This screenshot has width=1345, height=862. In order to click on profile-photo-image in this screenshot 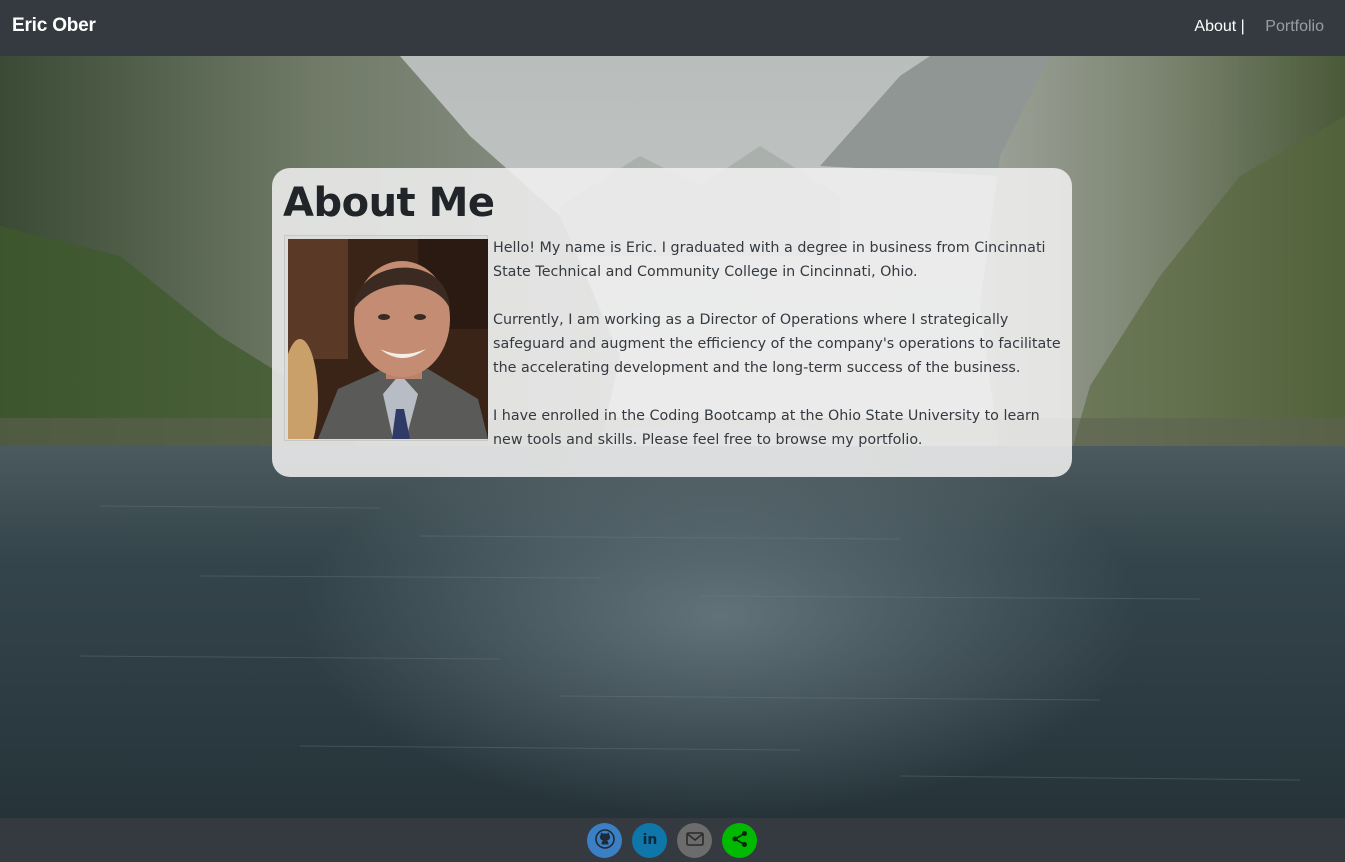, I will do `click(388, 339)`.